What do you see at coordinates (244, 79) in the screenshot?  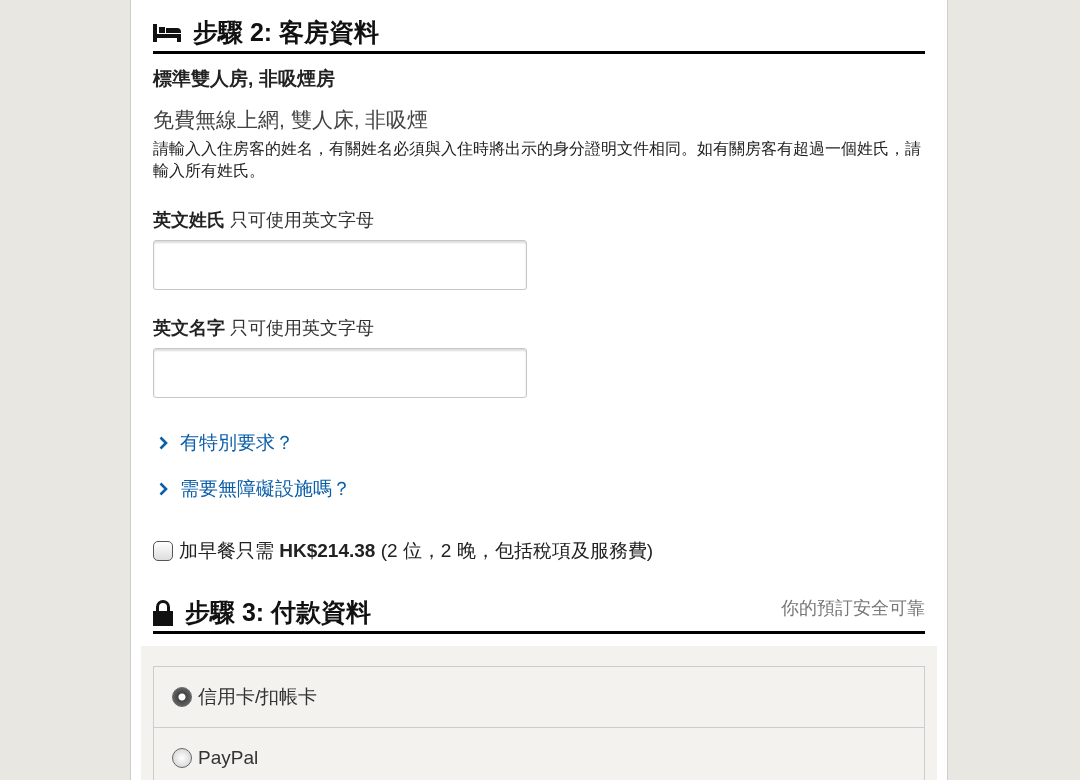 I see `room-name: 標準雙人房, 非吸煙房` at bounding box center [244, 79].